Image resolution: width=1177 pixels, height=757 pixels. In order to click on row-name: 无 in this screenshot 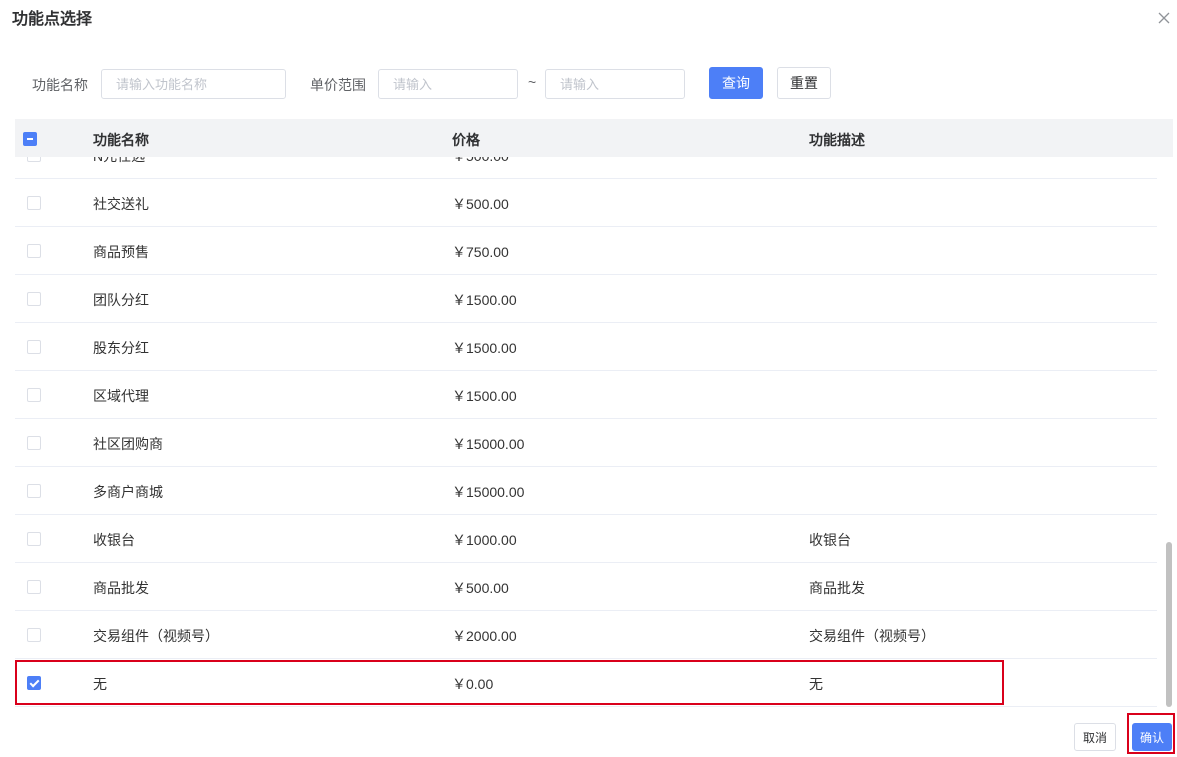, I will do `click(100, 684)`.